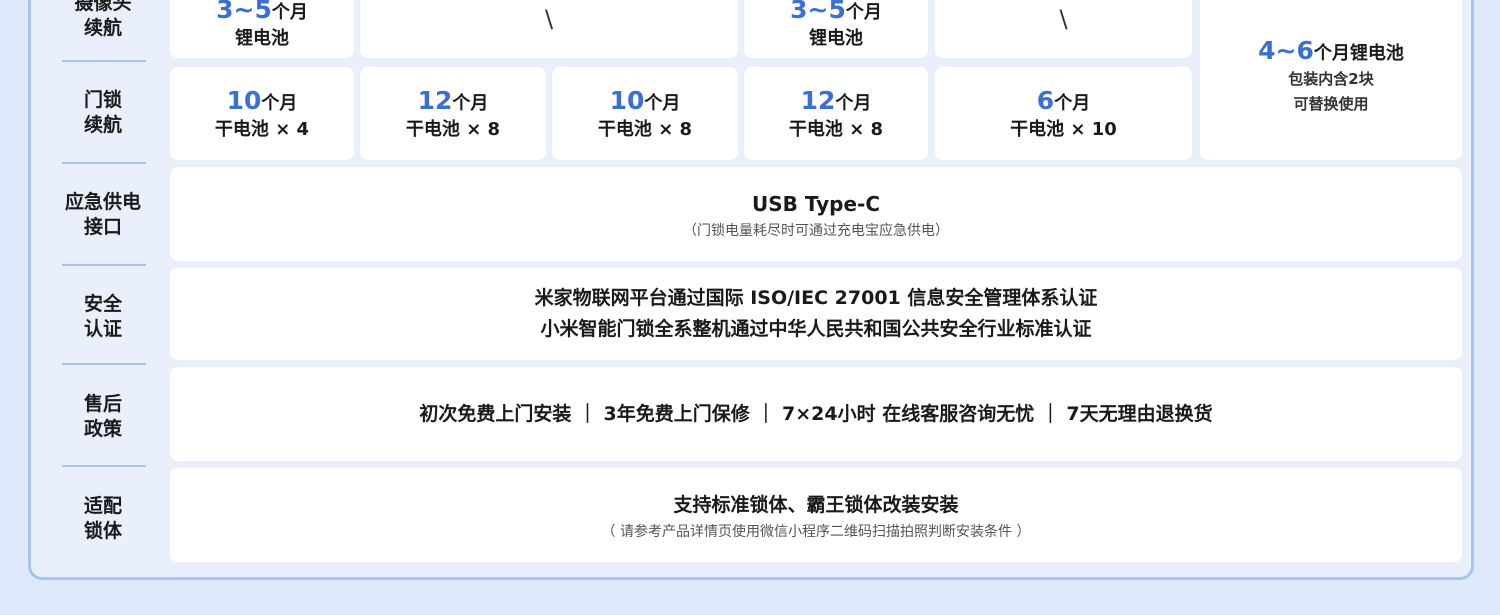 Image resolution: width=1500 pixels, height=615 pixels. What do you see at coordinates (102, 506) in the screenshot?
I see `row-label-lockbody-line1: 适配` at bounding box center [102, 506].